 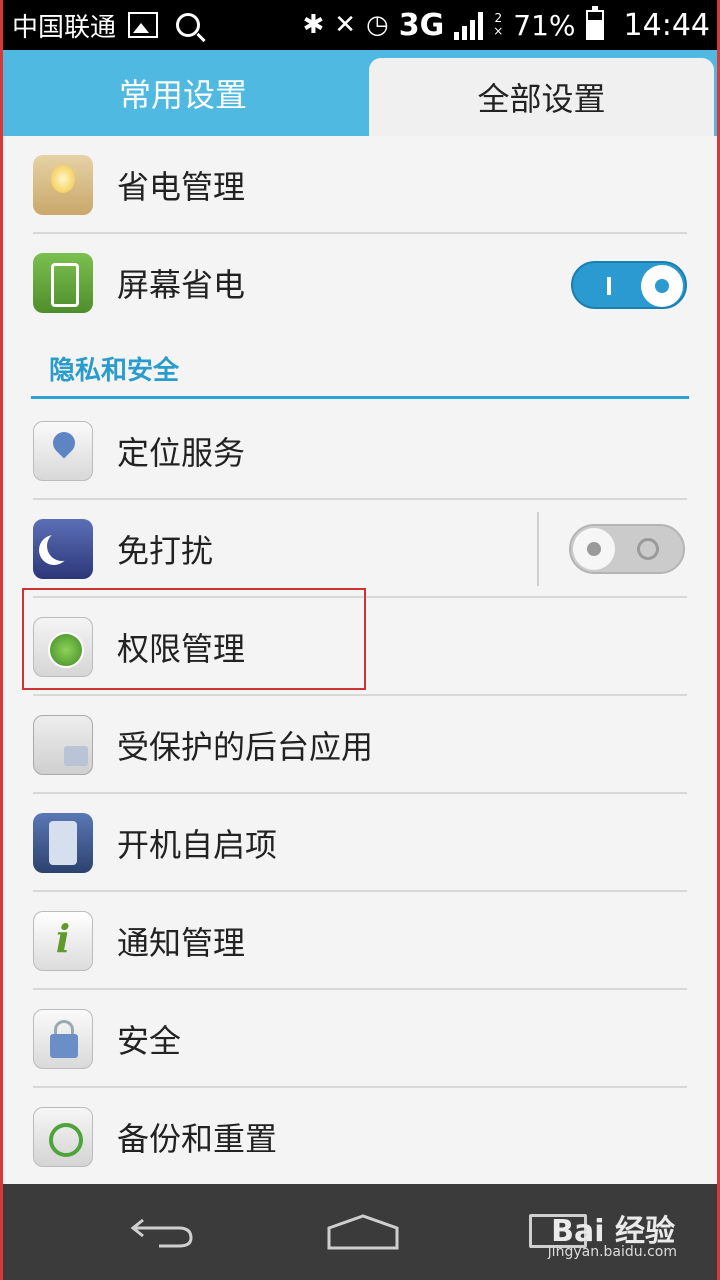 I want to click on list-item-security: 安全, so click(x=360, y=1039).